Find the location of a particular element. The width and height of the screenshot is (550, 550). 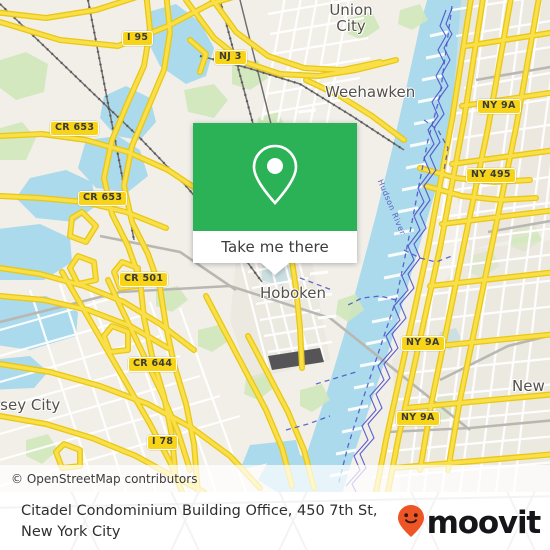

take-me-there-label: Take me there is located at coordinates (275, 247).